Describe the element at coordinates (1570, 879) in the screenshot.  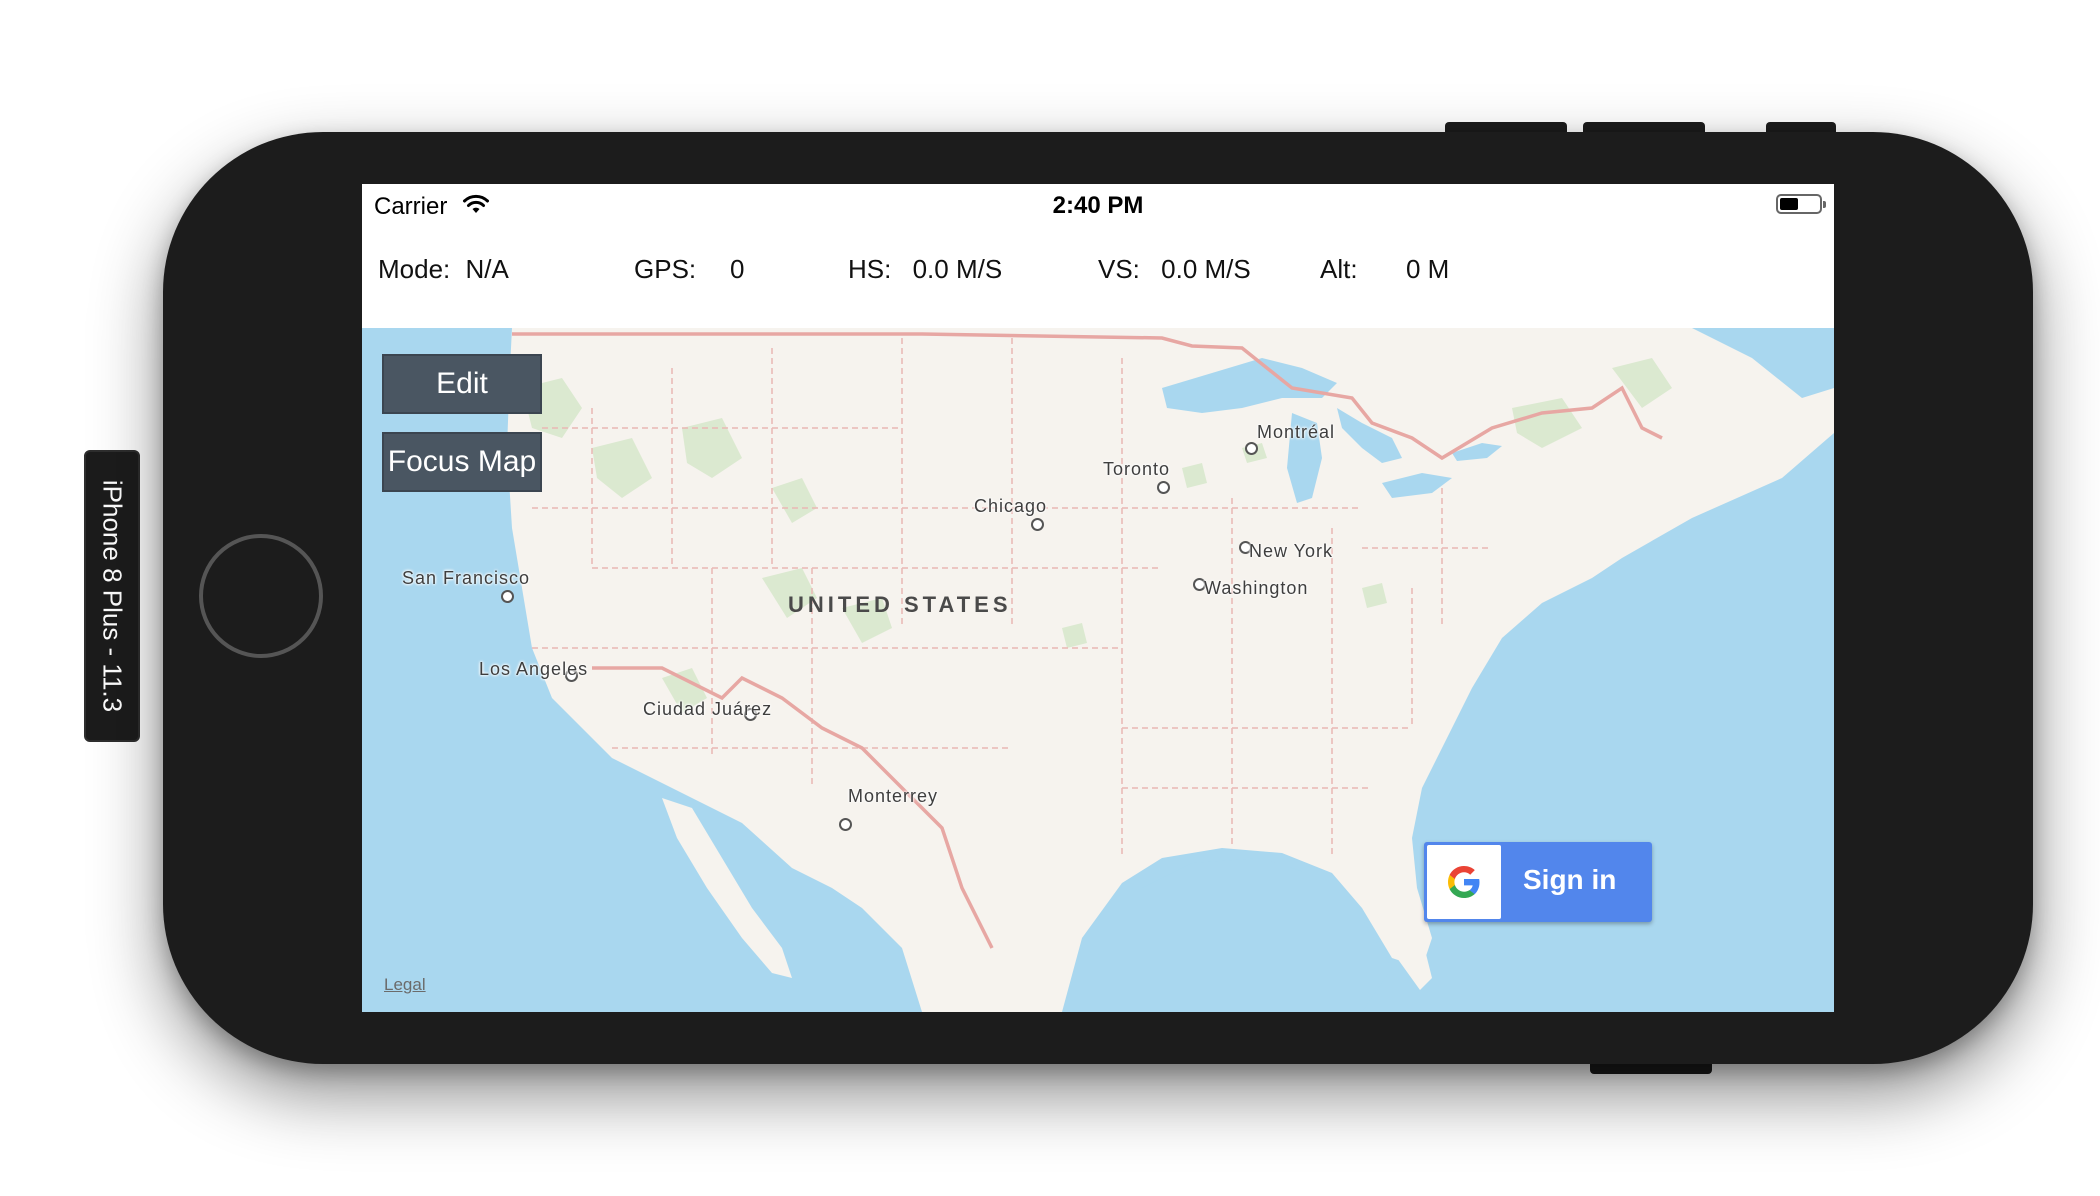
I see `sign-in-label: Sign in` at that location.